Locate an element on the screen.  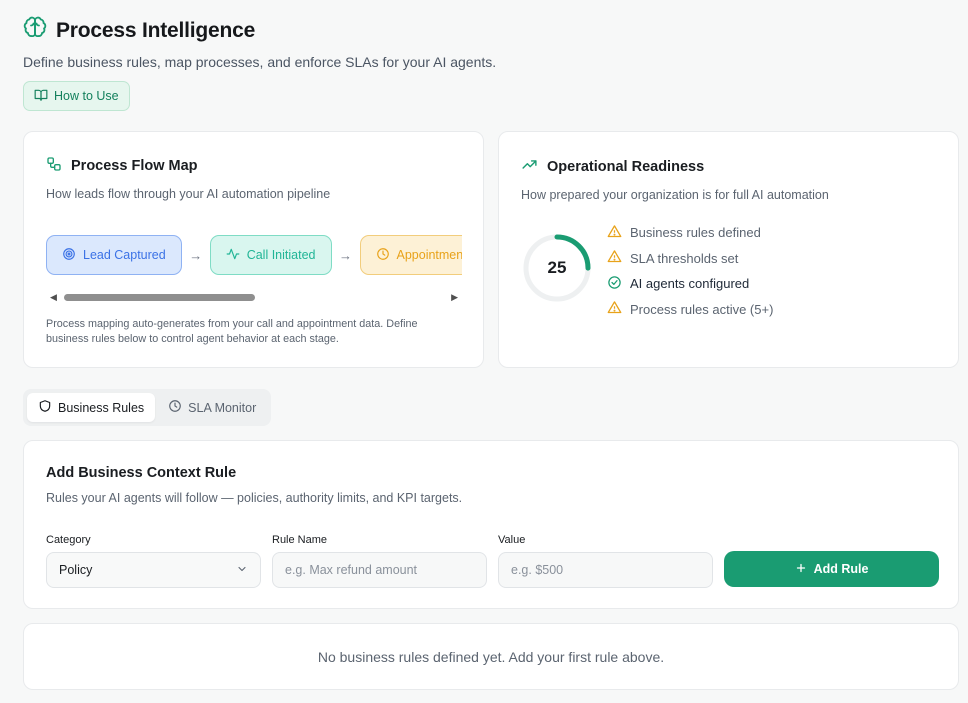
readiness-title-row: Operational Readiness is located at coordinates (675, 166).